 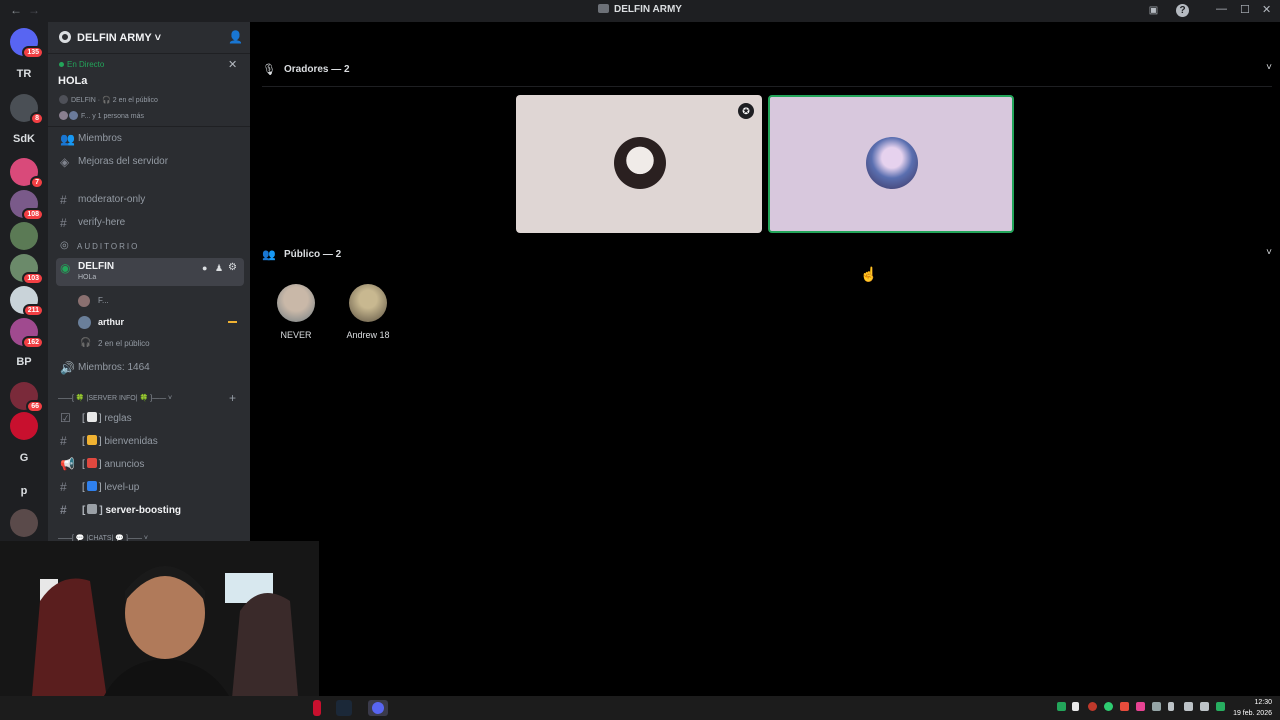 What do you see at coordinates (101, 115) in the screenshot?
I see `stage-listeners: F... y 1 persona más` at bounding box center [101, 115].